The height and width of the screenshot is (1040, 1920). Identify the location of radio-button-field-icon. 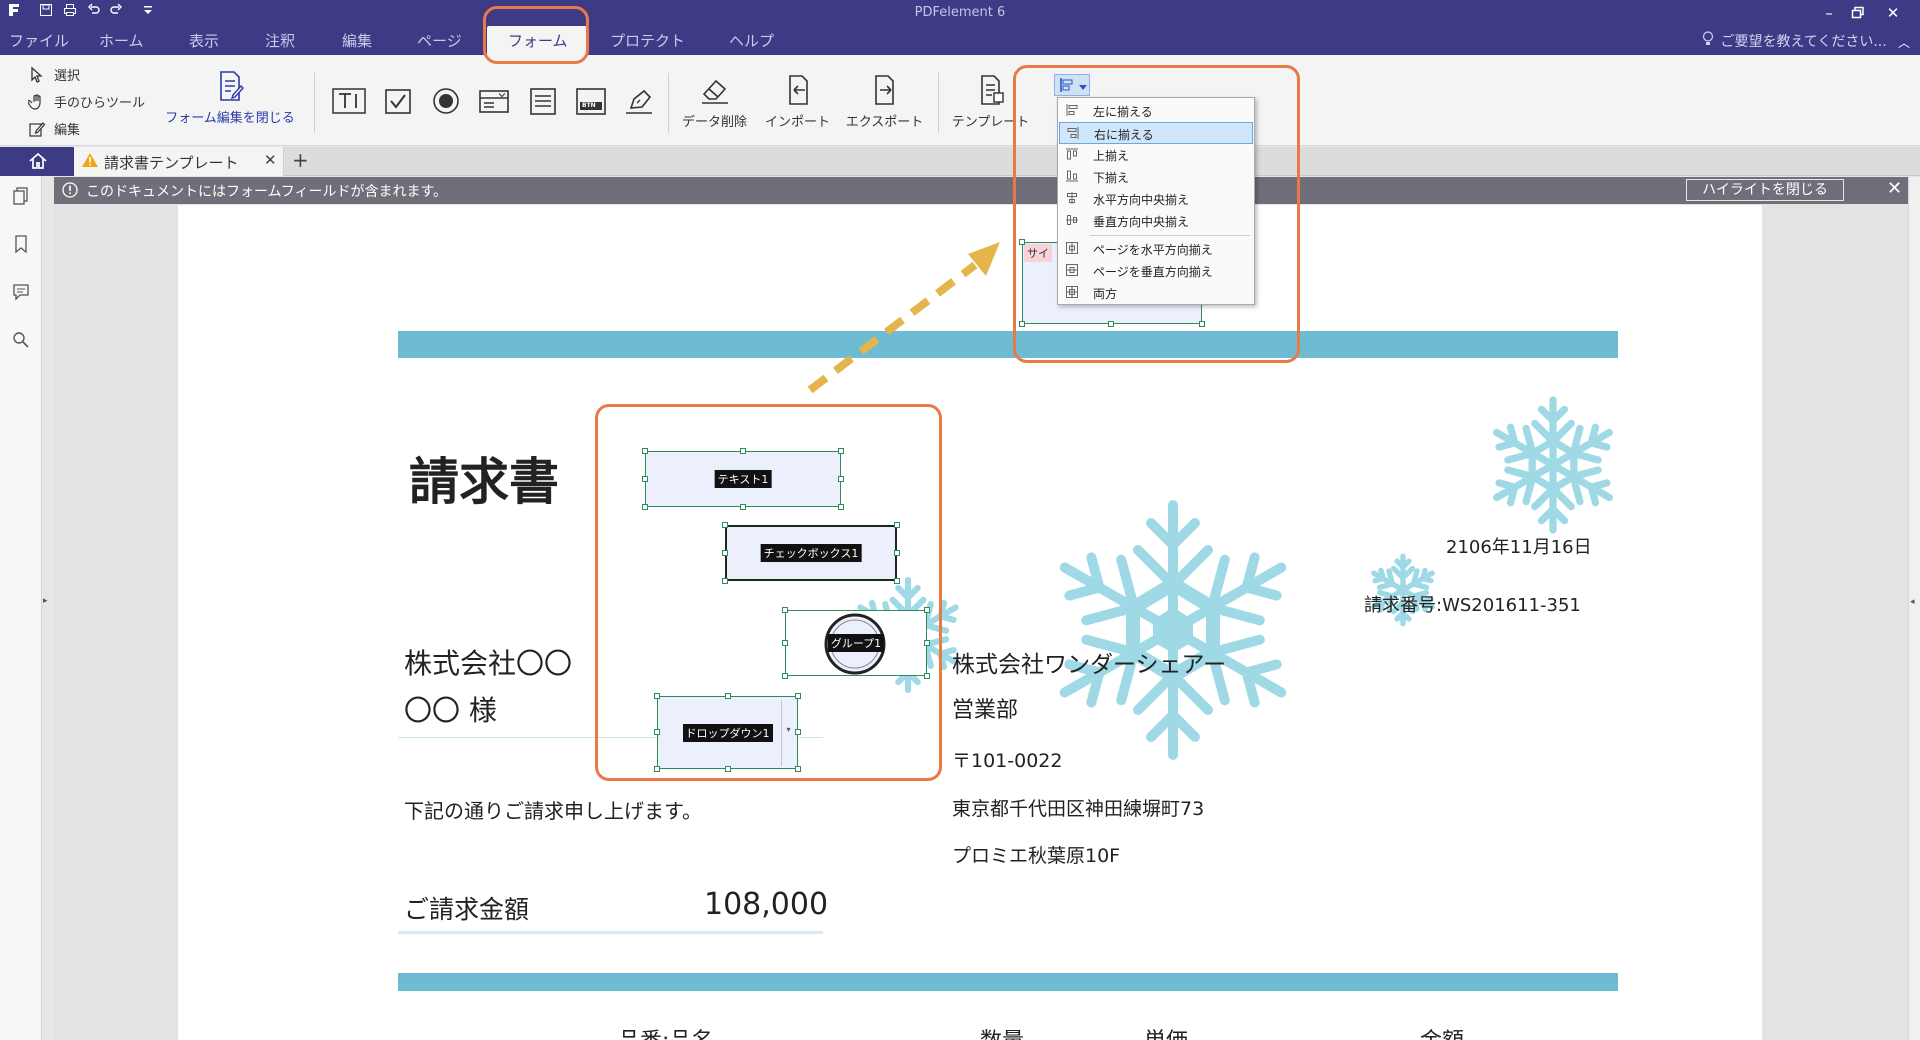
(446, 101).